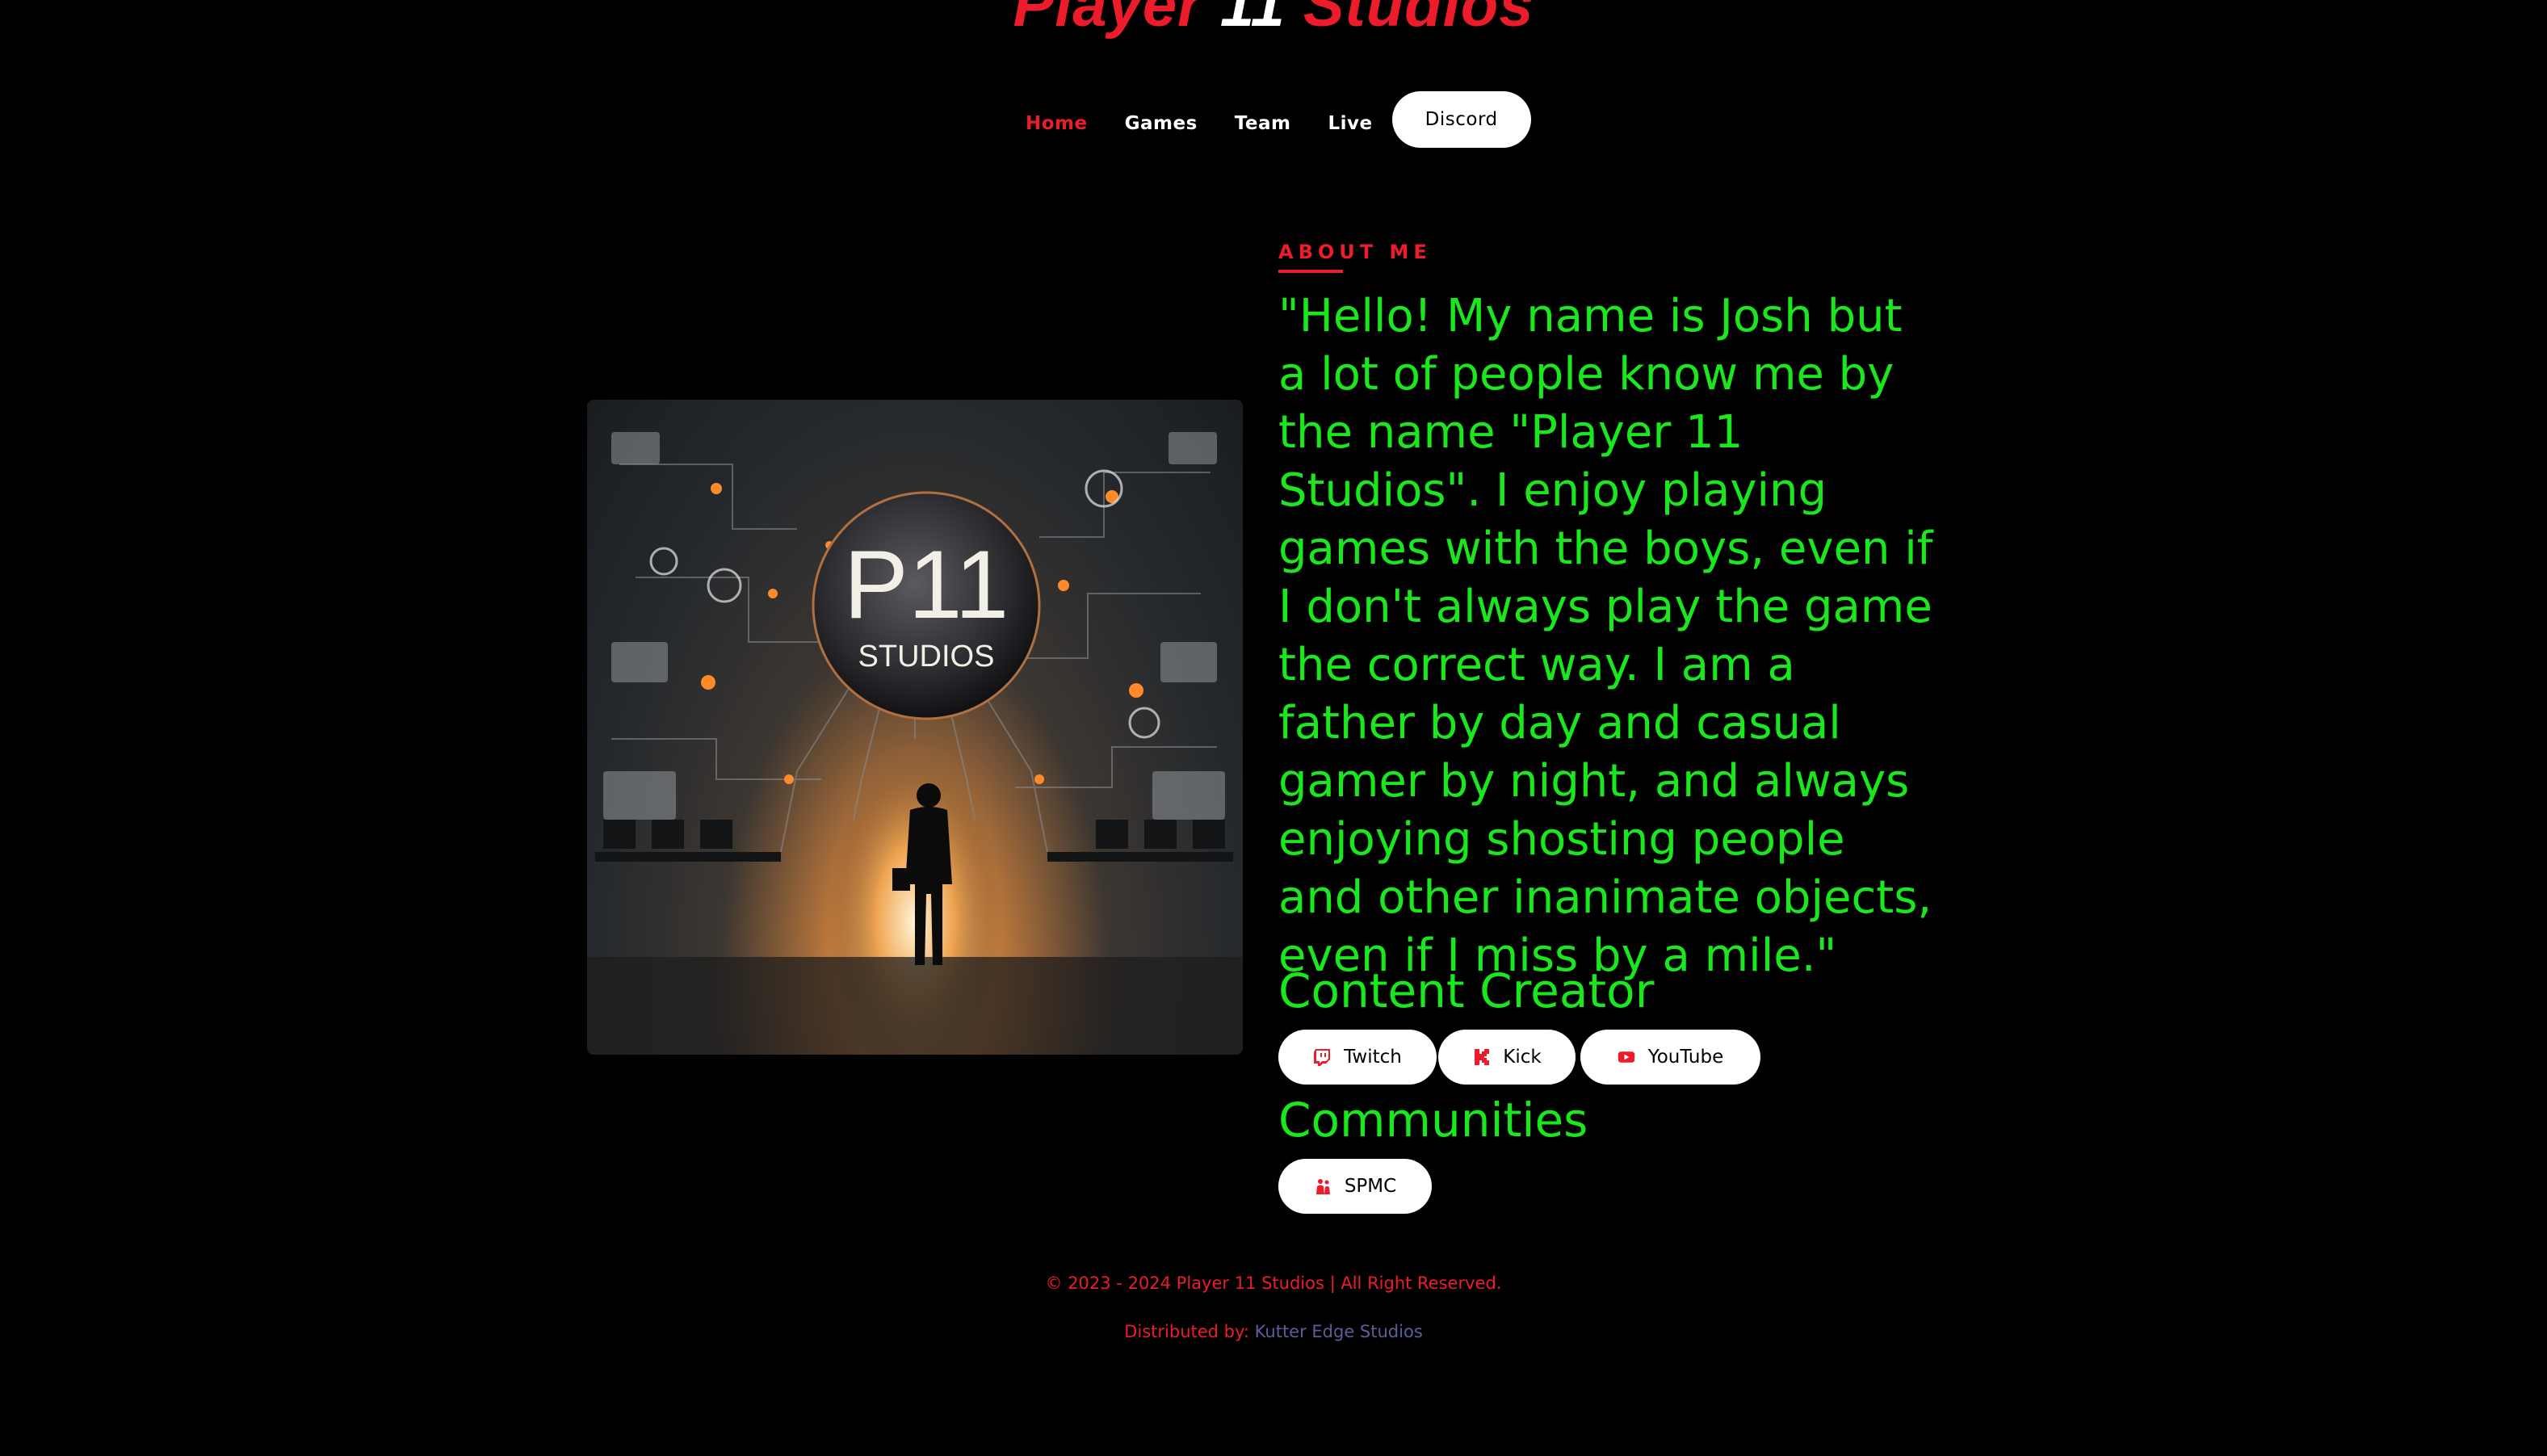  I want to click on orb-logo-sub: STUDIOS, so click(927, 656).